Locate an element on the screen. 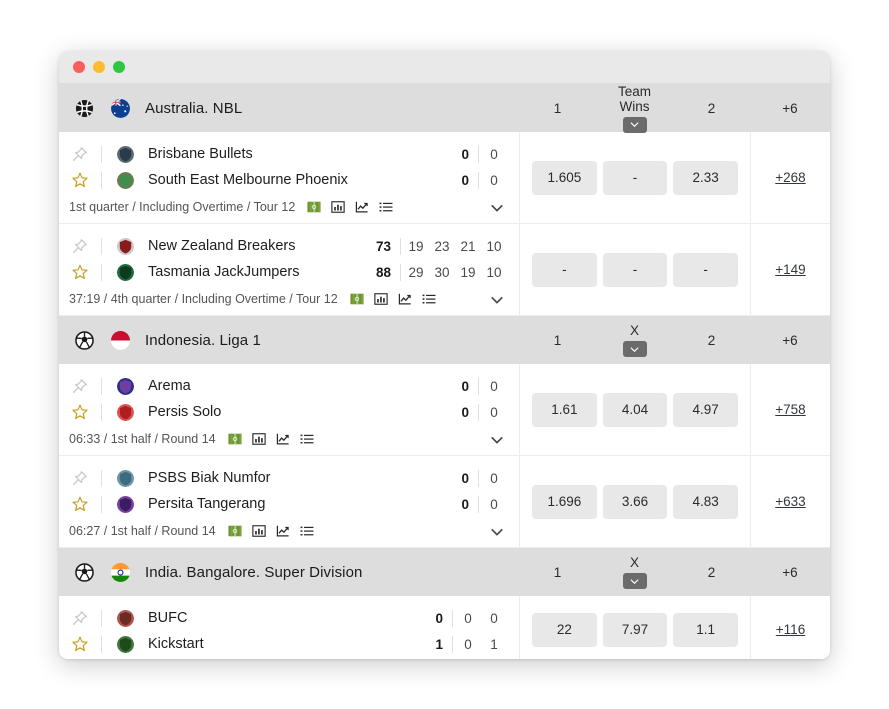 The width and height of the screenshot is (889, 709). league-title-area: Australia. NBL is located at coordinates (289, 108).